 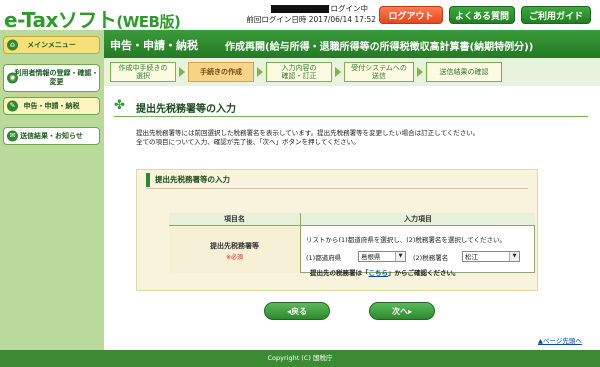 What do you see at coordinates (402, 311) in the screenshot?
I see `next-button: 次へ ▸` at bounding box center [402, 311].